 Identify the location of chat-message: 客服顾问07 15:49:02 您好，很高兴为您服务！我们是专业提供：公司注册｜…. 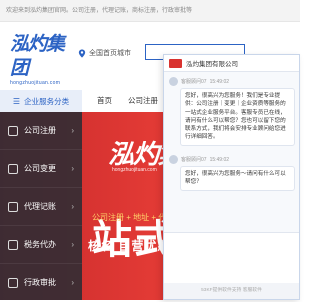
(232, 111).